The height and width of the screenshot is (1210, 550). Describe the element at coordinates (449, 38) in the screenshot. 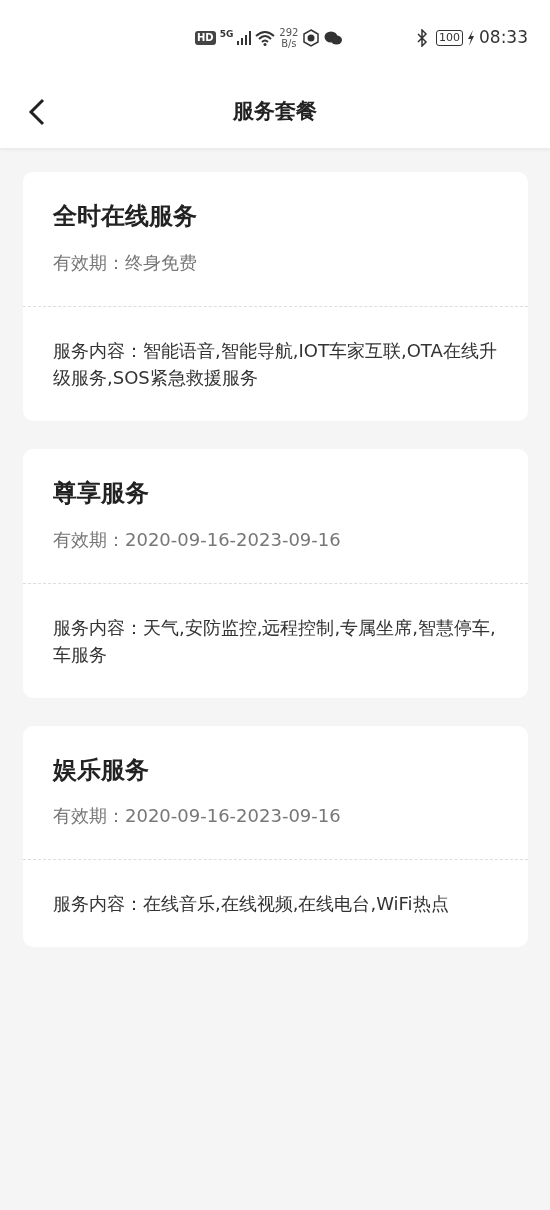

I see `battery-level: 100` at that location.